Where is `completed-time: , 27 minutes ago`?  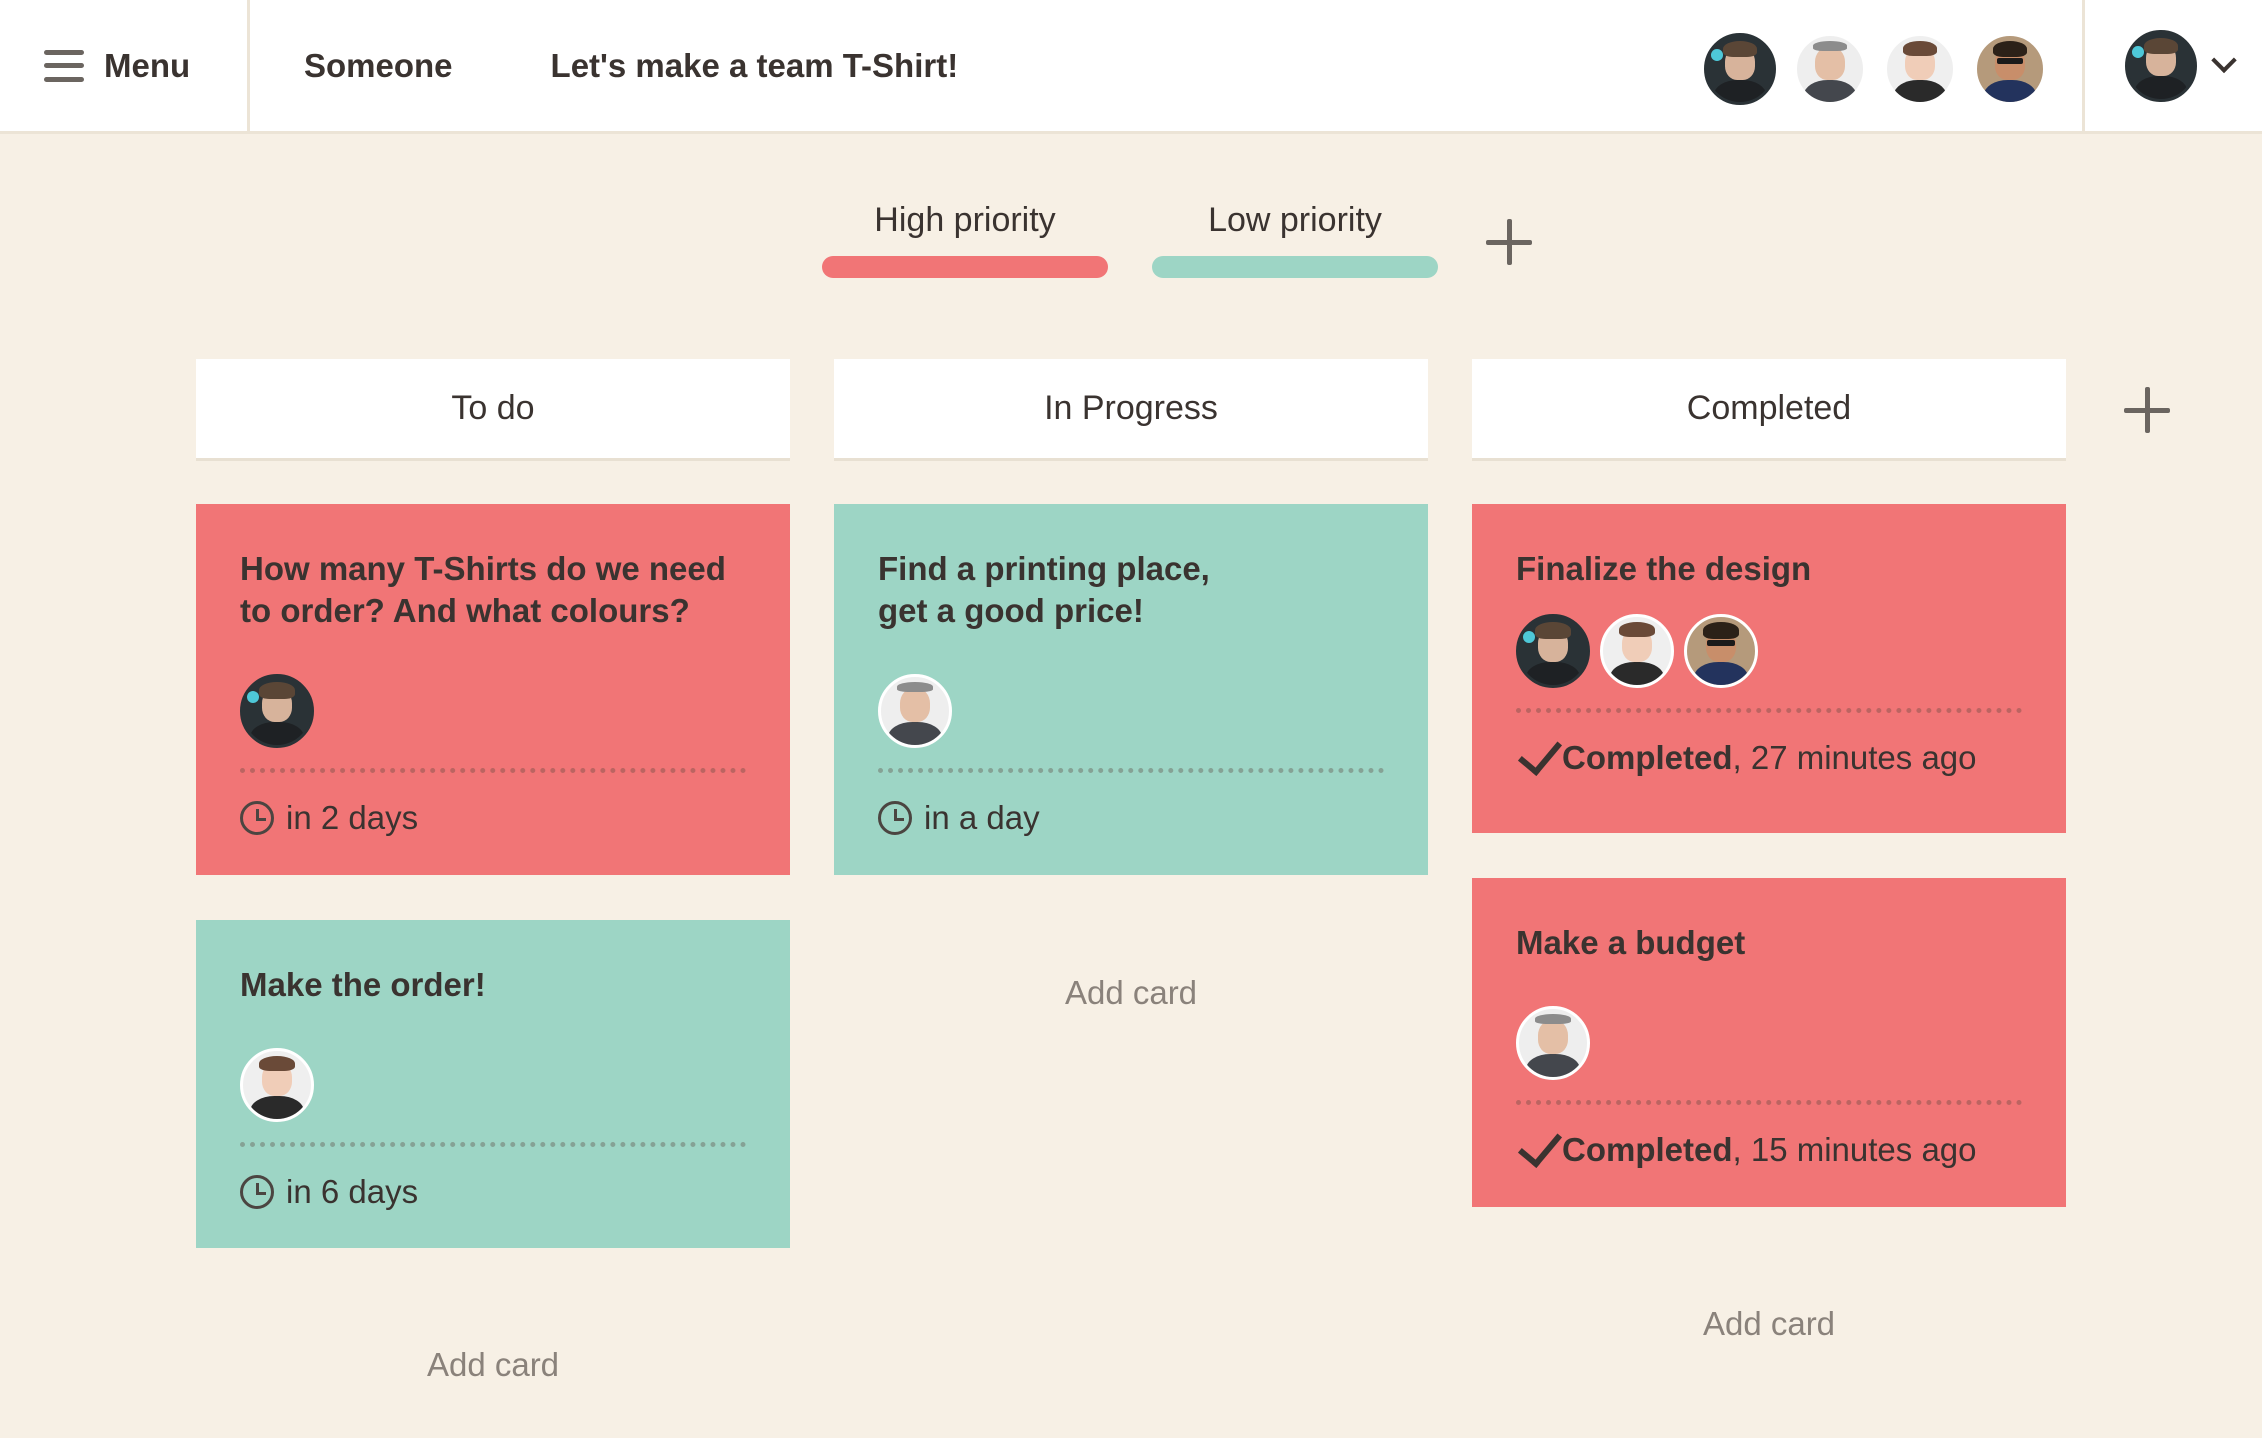 completed-time: , 27 minutes ago is located at coordinates (1854, 757).